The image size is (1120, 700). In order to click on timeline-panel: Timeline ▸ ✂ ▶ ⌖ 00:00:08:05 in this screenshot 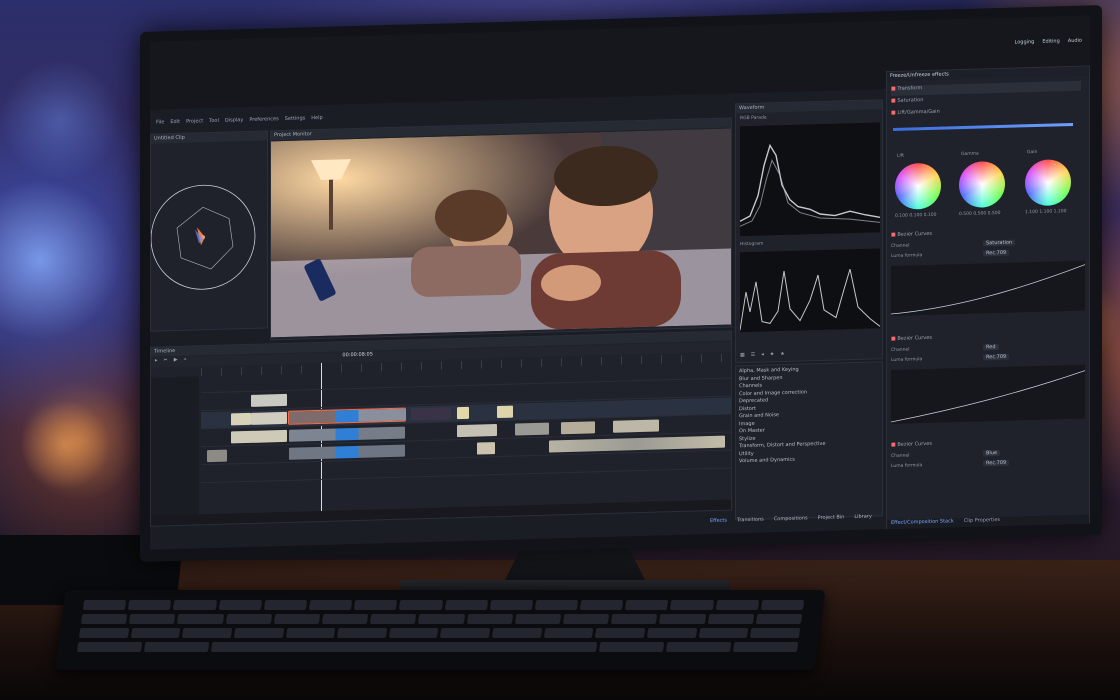, I will do `click(441, 428)`.